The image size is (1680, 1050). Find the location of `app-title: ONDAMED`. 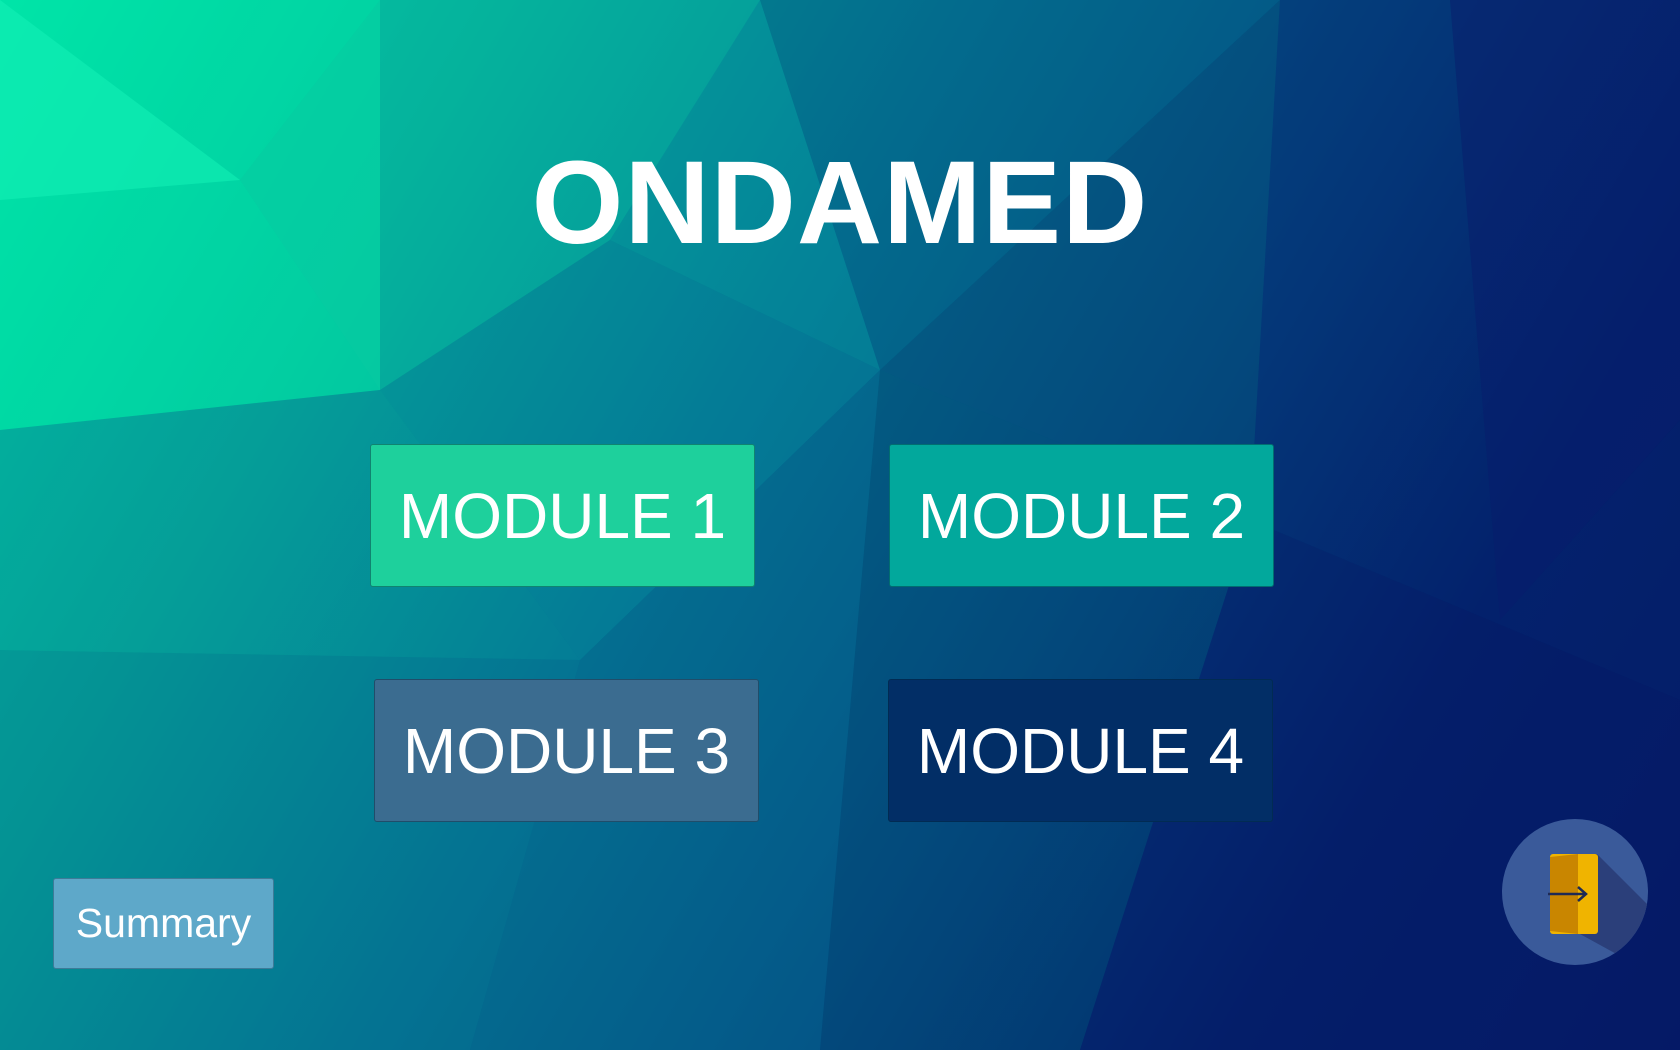

app-title: ONDAMED is located at coordinates (840, 203).